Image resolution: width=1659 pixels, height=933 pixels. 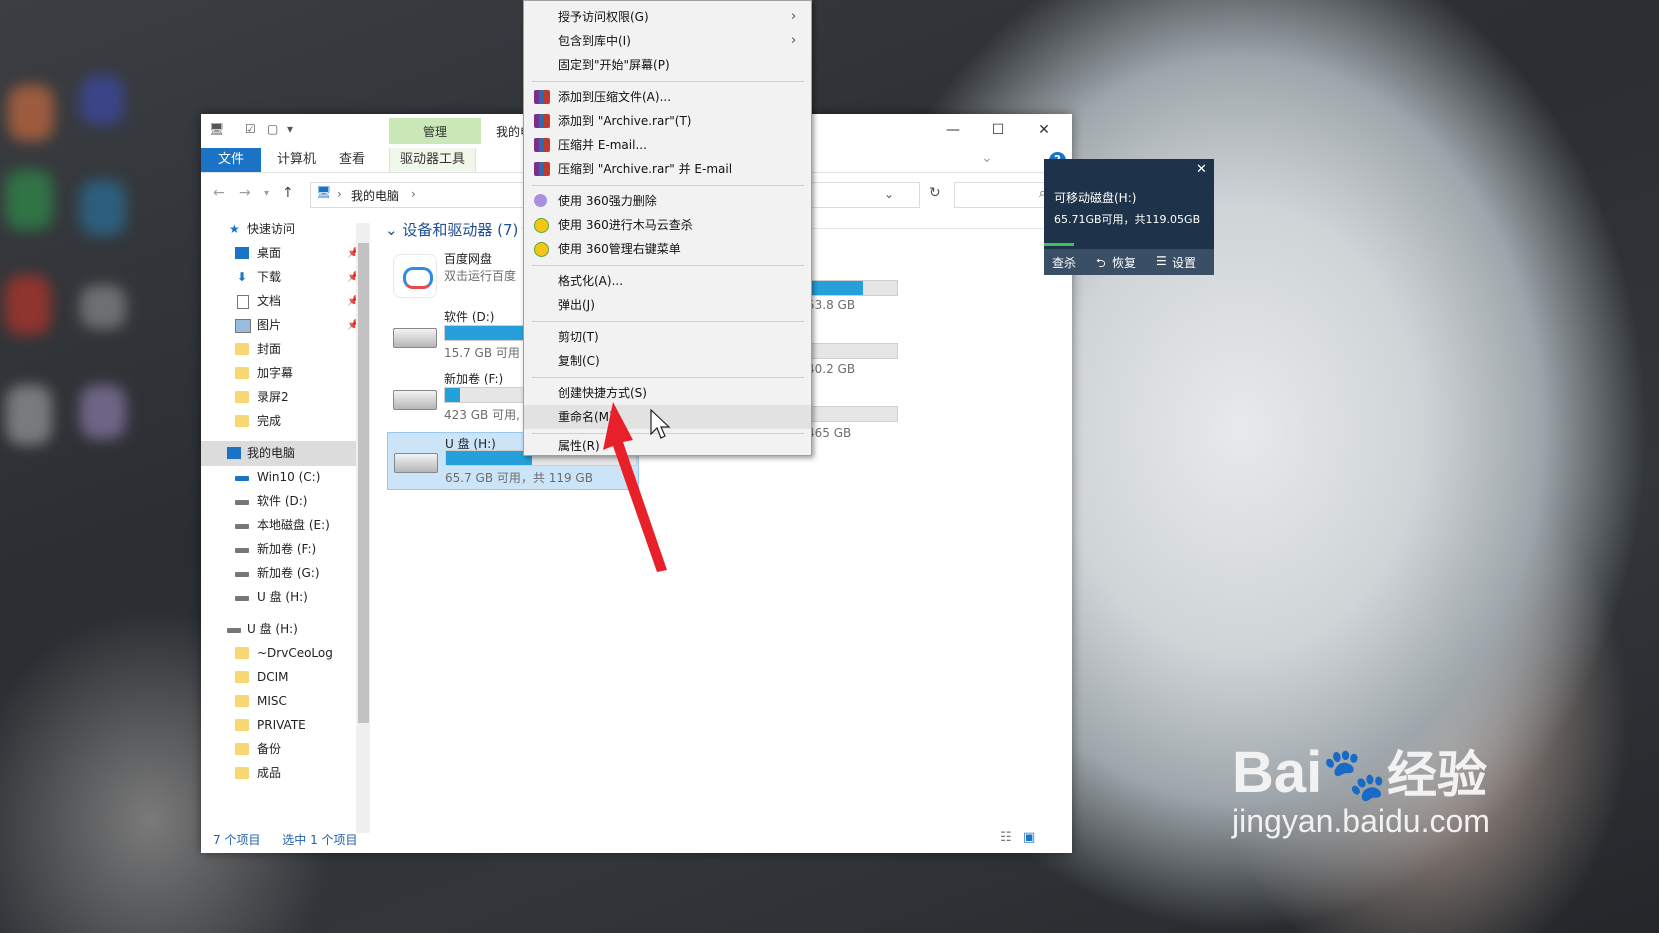 What do you see at coordinates (282, 549) in the screenshot?
I see `sidebar-item-drive-f: 新加卷 (F:)` at bounding box center [282, 549].